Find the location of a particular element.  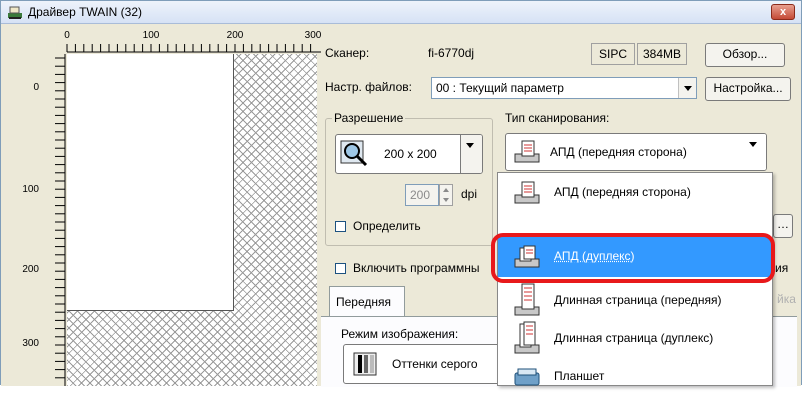

scan-type-option-long-front: Длинная страница (передняя) is located at coordinates (635, 301).